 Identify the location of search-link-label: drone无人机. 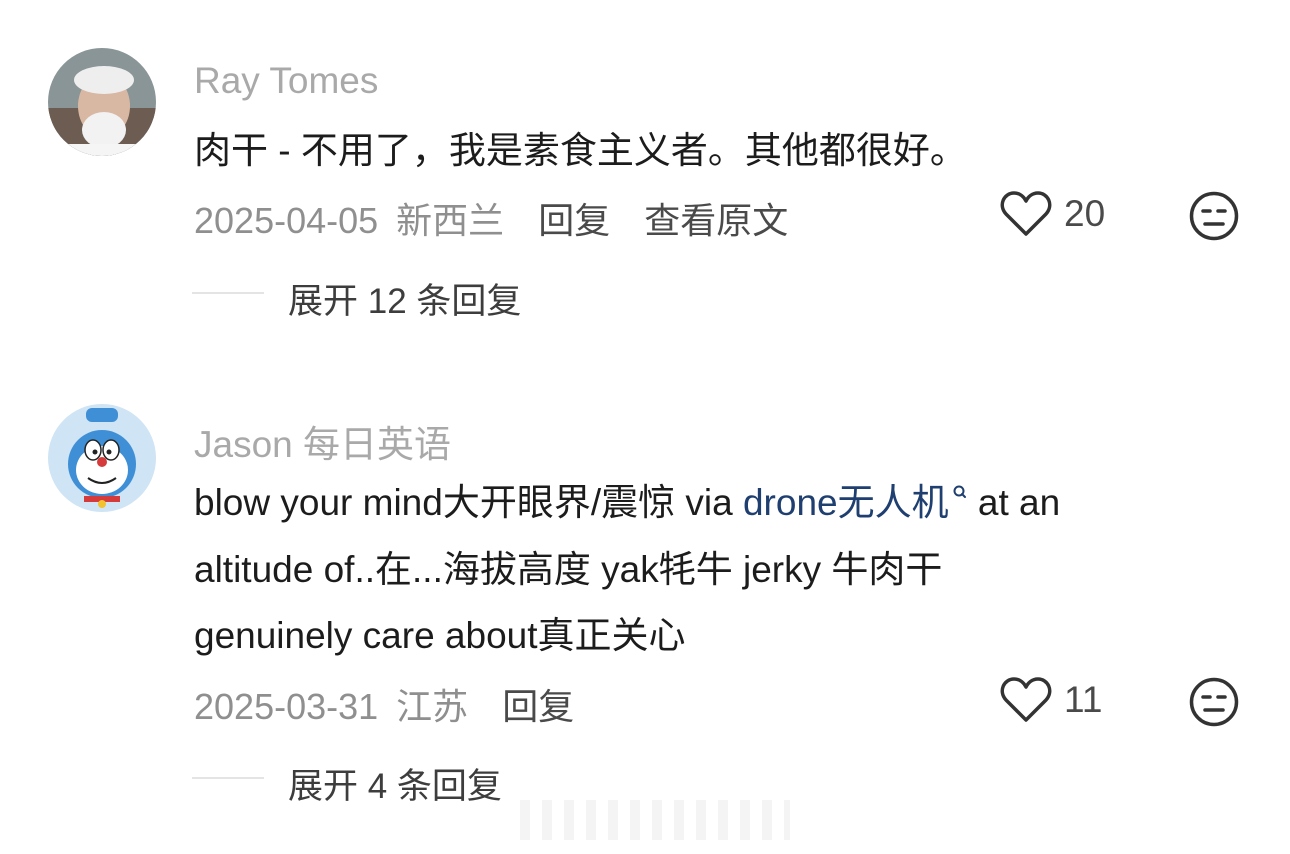
(846, 502).